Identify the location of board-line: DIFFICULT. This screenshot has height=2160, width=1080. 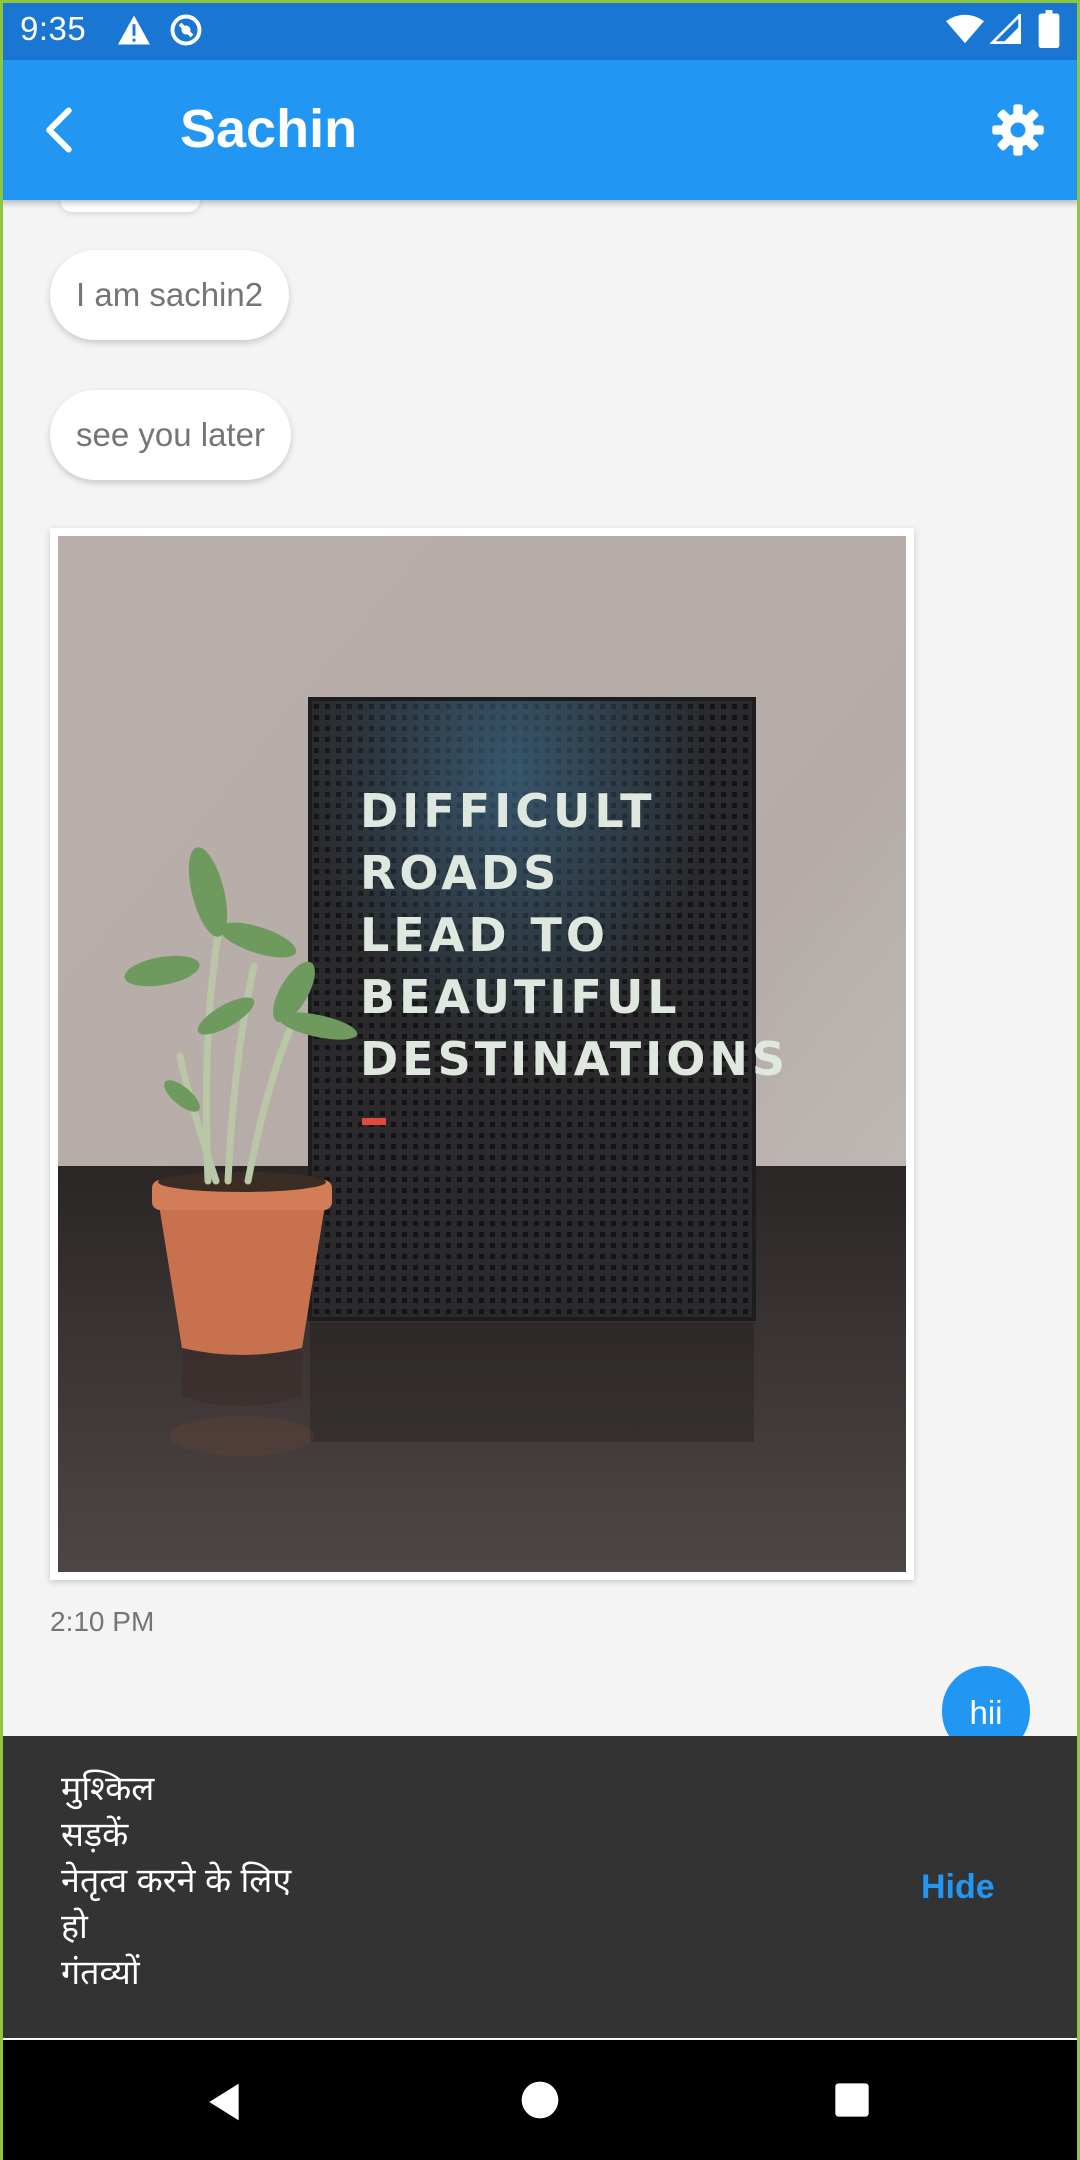
(507, 811).